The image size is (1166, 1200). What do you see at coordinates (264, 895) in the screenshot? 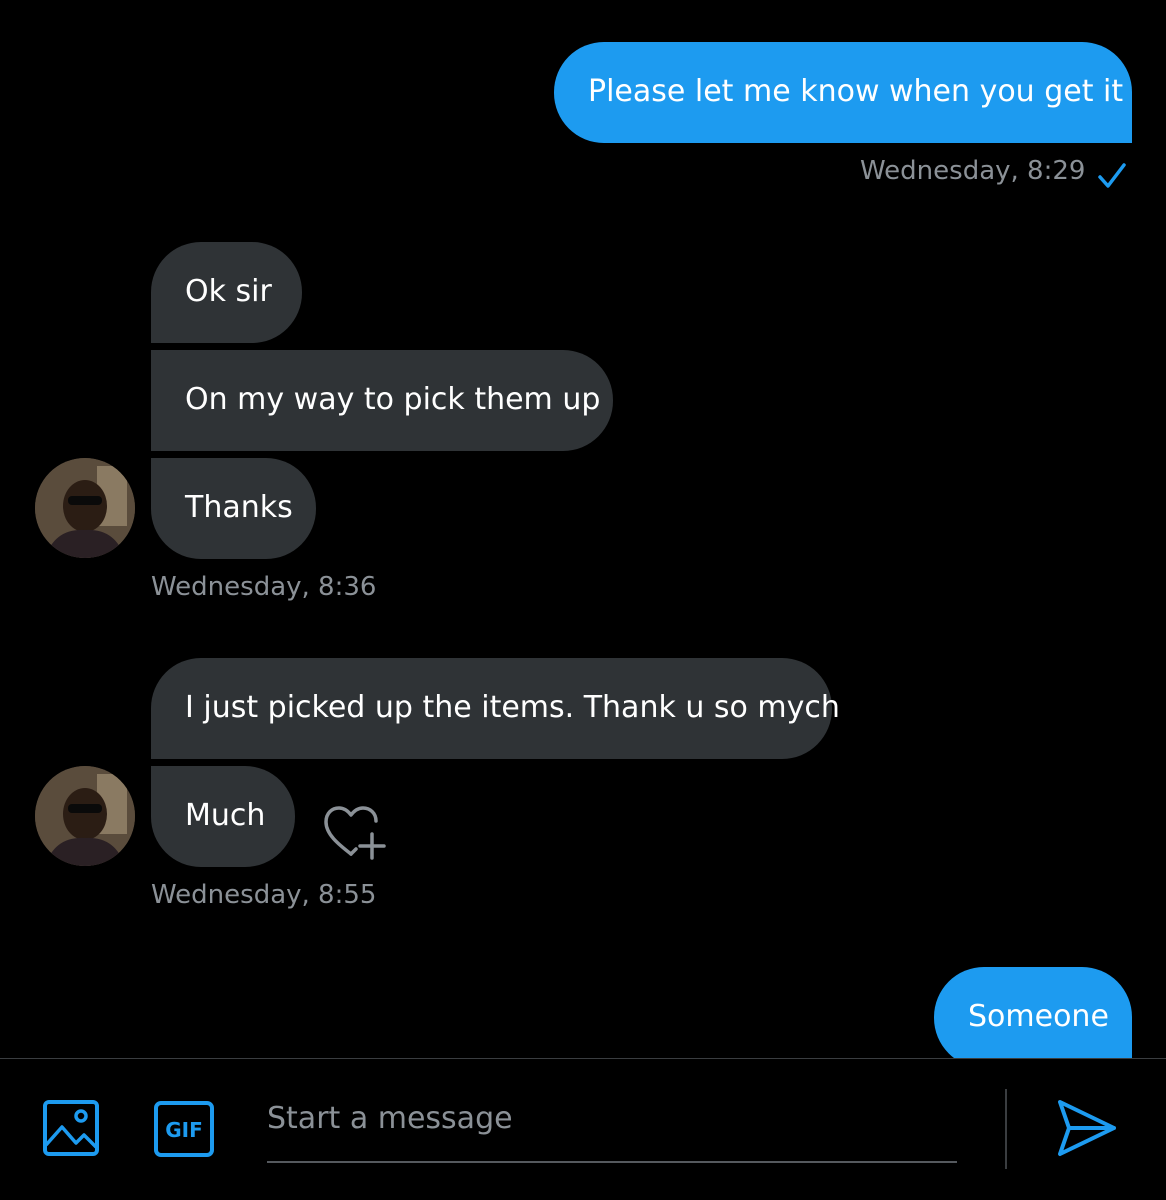
I see `message-timestamp: Wednesday, 8:55` at bounding box center [264, 895].